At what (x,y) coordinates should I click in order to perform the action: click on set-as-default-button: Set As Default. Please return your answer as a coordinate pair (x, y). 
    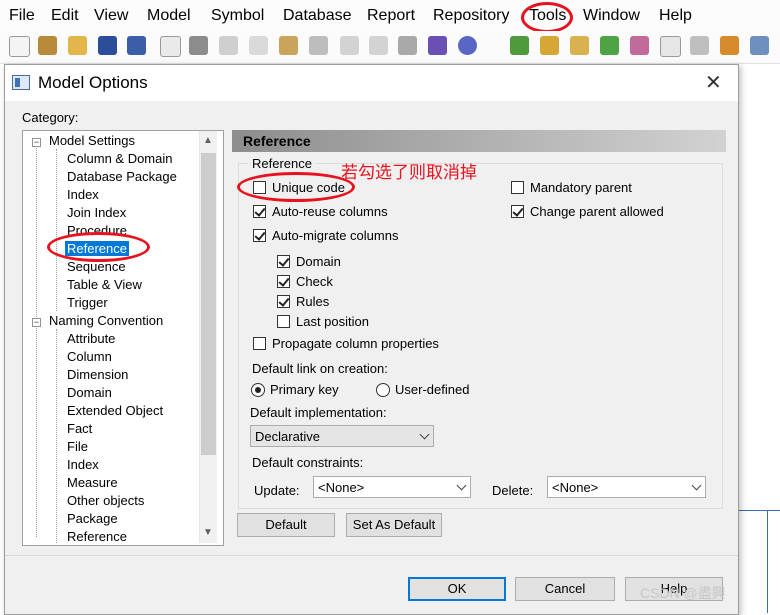
    Looking at the image, I should click on (394, 525).